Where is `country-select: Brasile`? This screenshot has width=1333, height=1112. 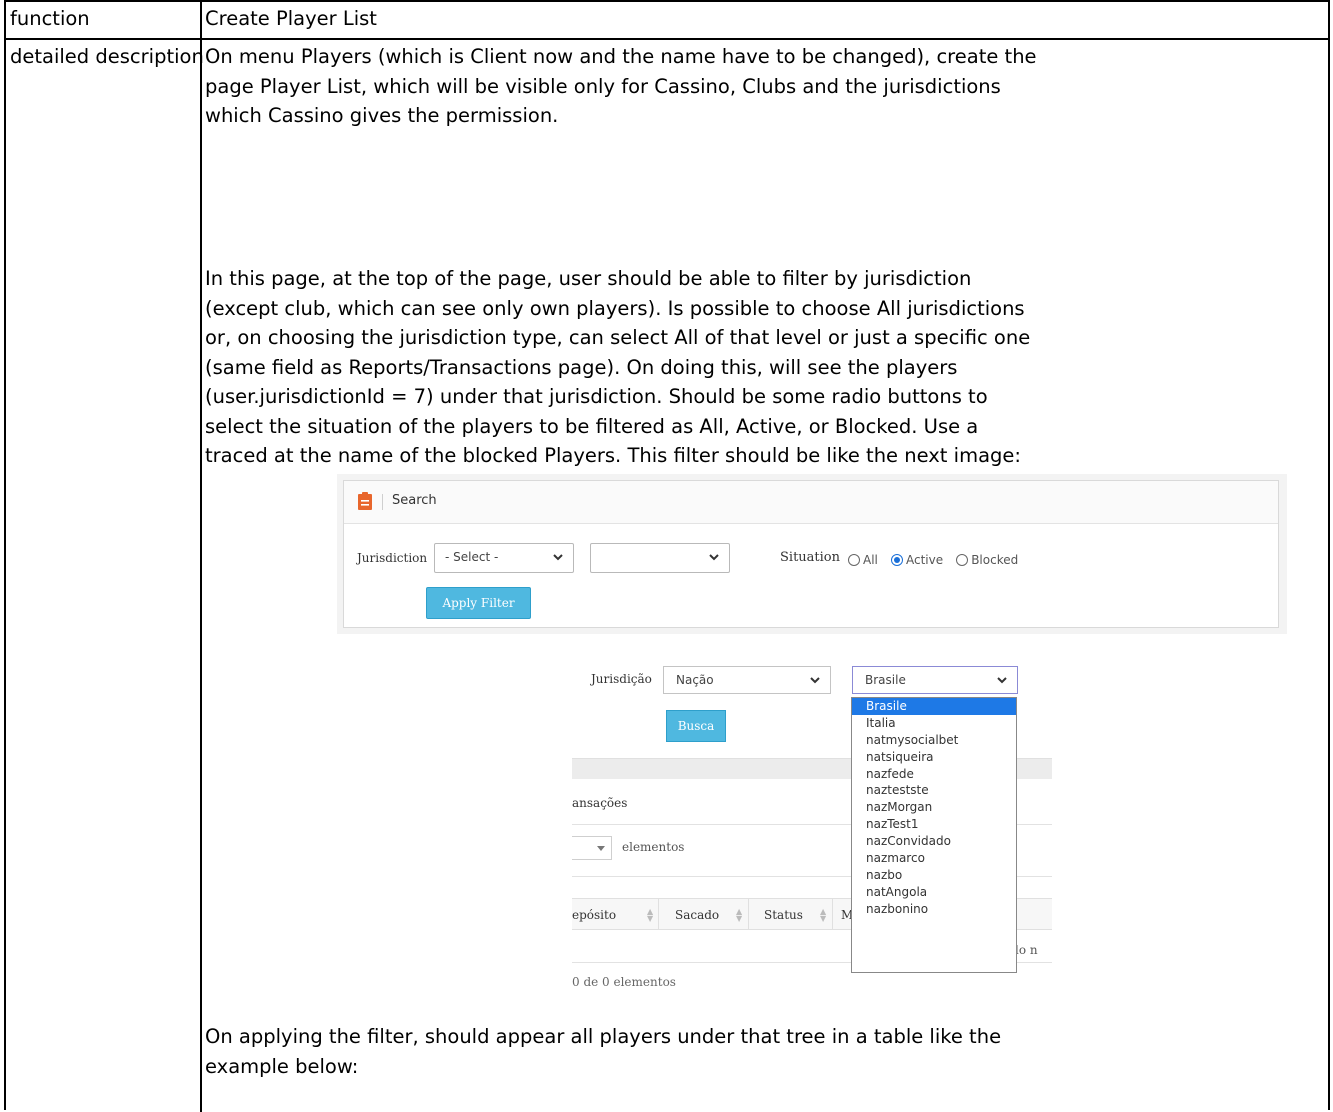
country-select: Brasile is located at coordinates (935, 680).